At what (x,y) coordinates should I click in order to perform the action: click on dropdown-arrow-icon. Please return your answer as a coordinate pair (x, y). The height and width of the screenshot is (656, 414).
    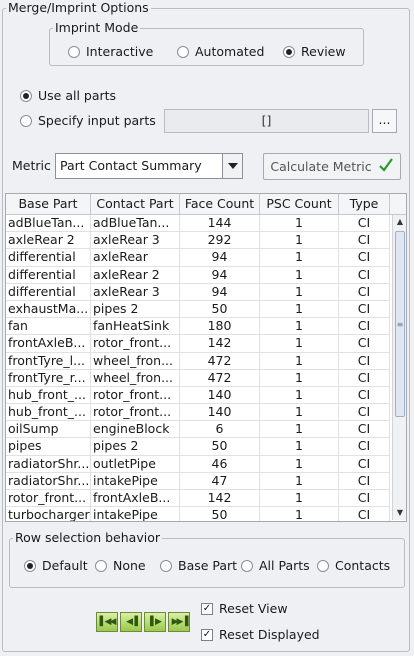
    Looking at the image, I should click on (232, 166).